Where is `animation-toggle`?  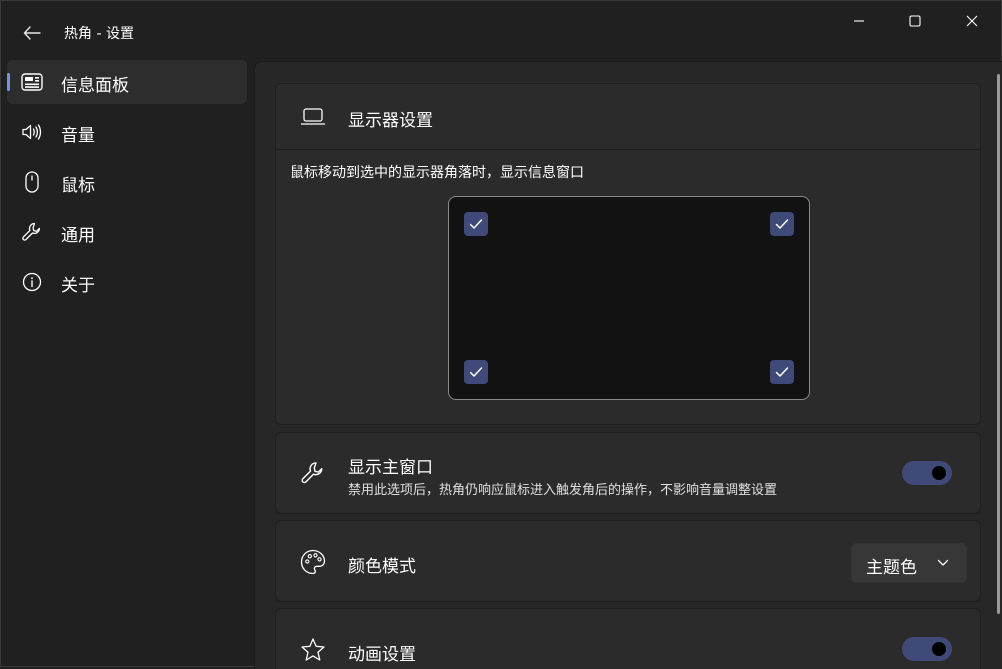 animation-toggle is located at coordinates (927, 649).